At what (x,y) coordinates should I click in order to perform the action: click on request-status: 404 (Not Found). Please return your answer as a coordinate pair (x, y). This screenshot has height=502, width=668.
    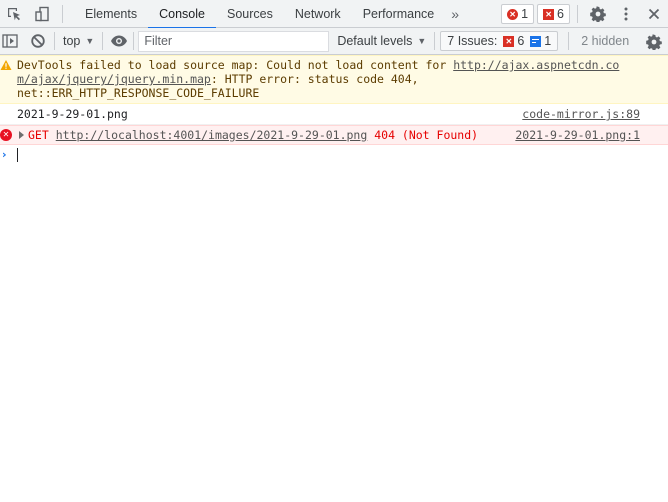
    Looking at the image, I should click on (426, 135).